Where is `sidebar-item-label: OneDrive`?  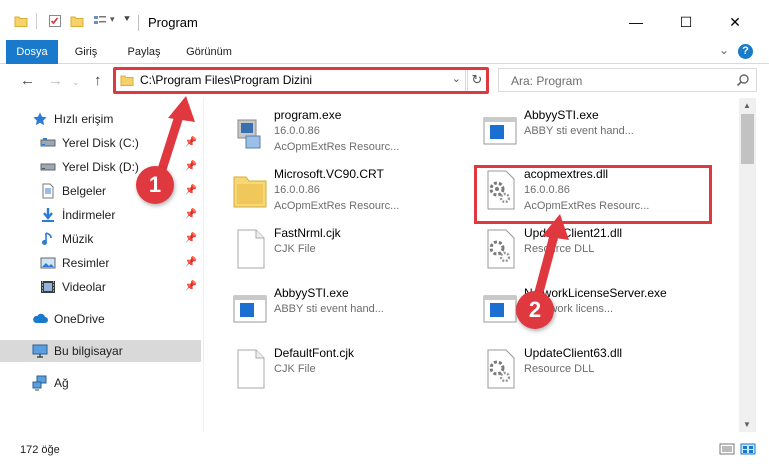 sidebar-item-label: OneDrive is located at coordinates (79, 319).